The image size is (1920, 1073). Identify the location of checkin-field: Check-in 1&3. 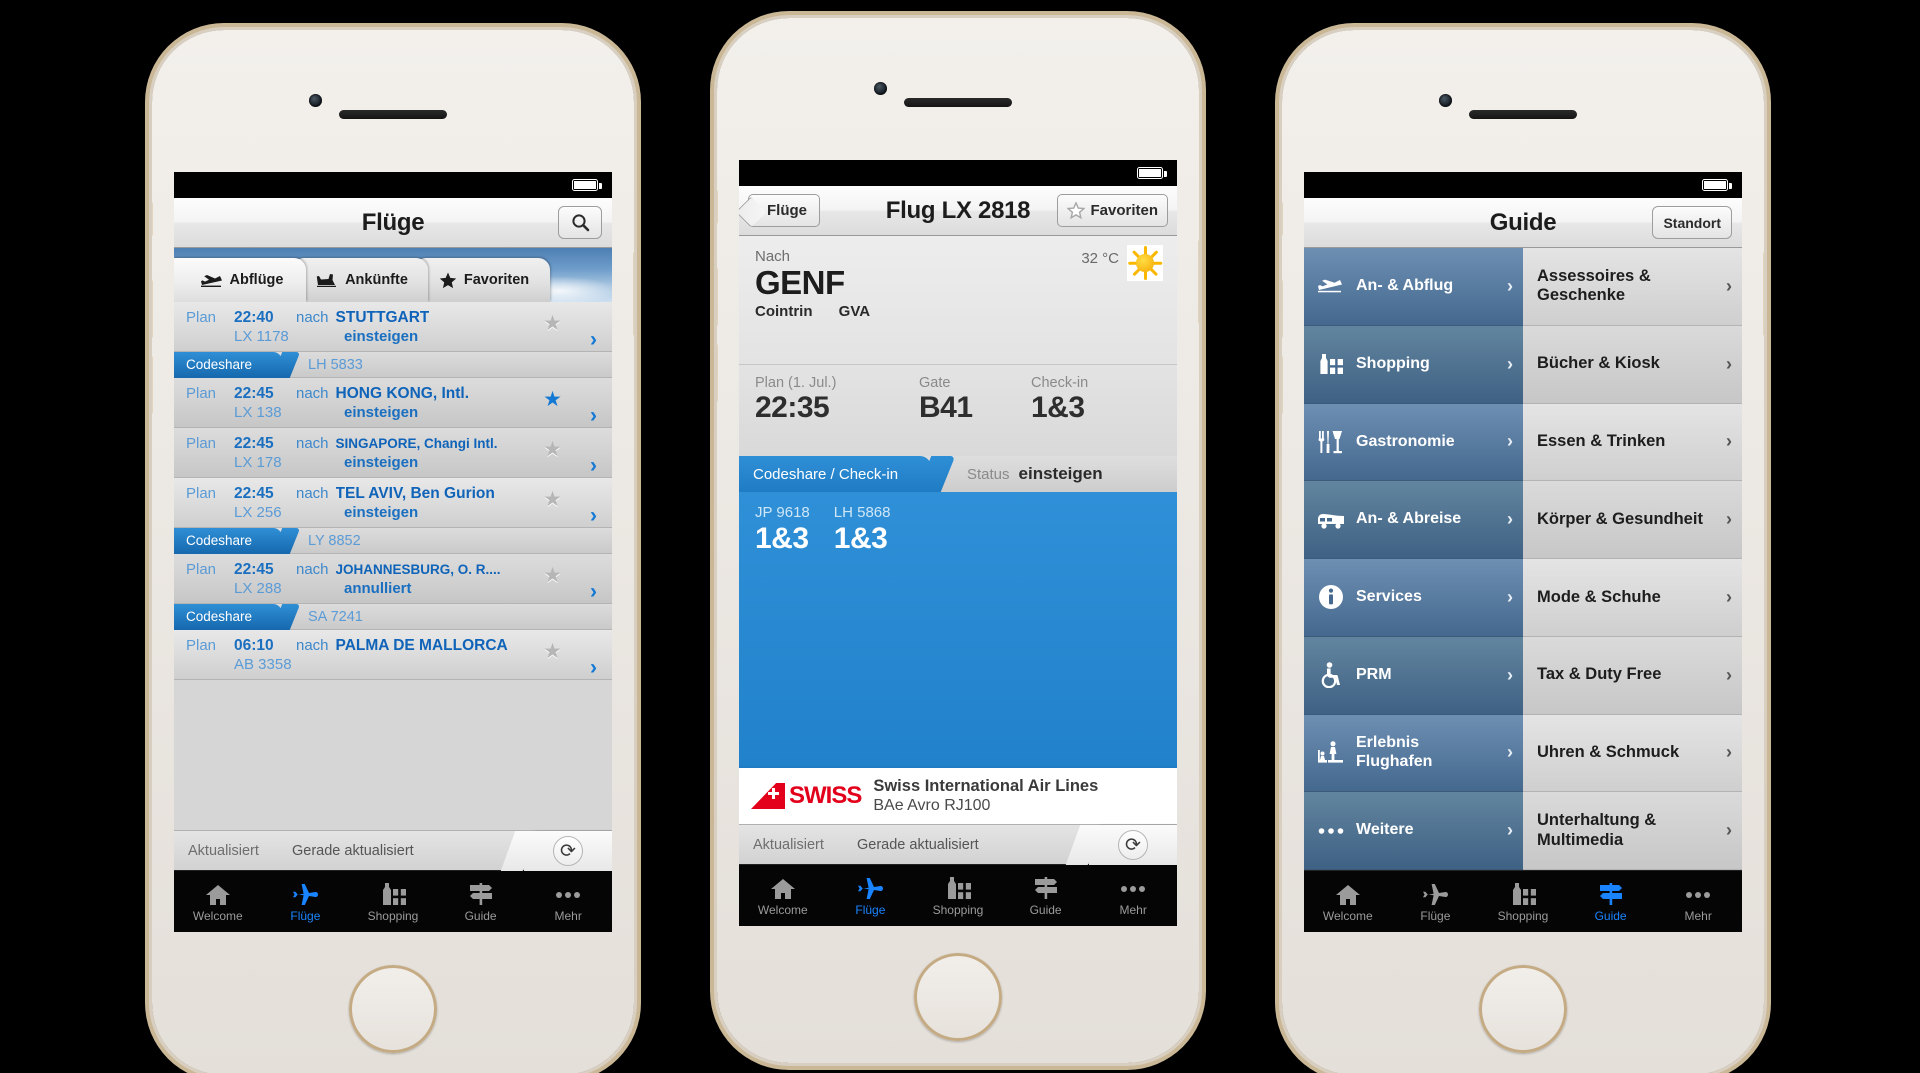
(1059, 415).